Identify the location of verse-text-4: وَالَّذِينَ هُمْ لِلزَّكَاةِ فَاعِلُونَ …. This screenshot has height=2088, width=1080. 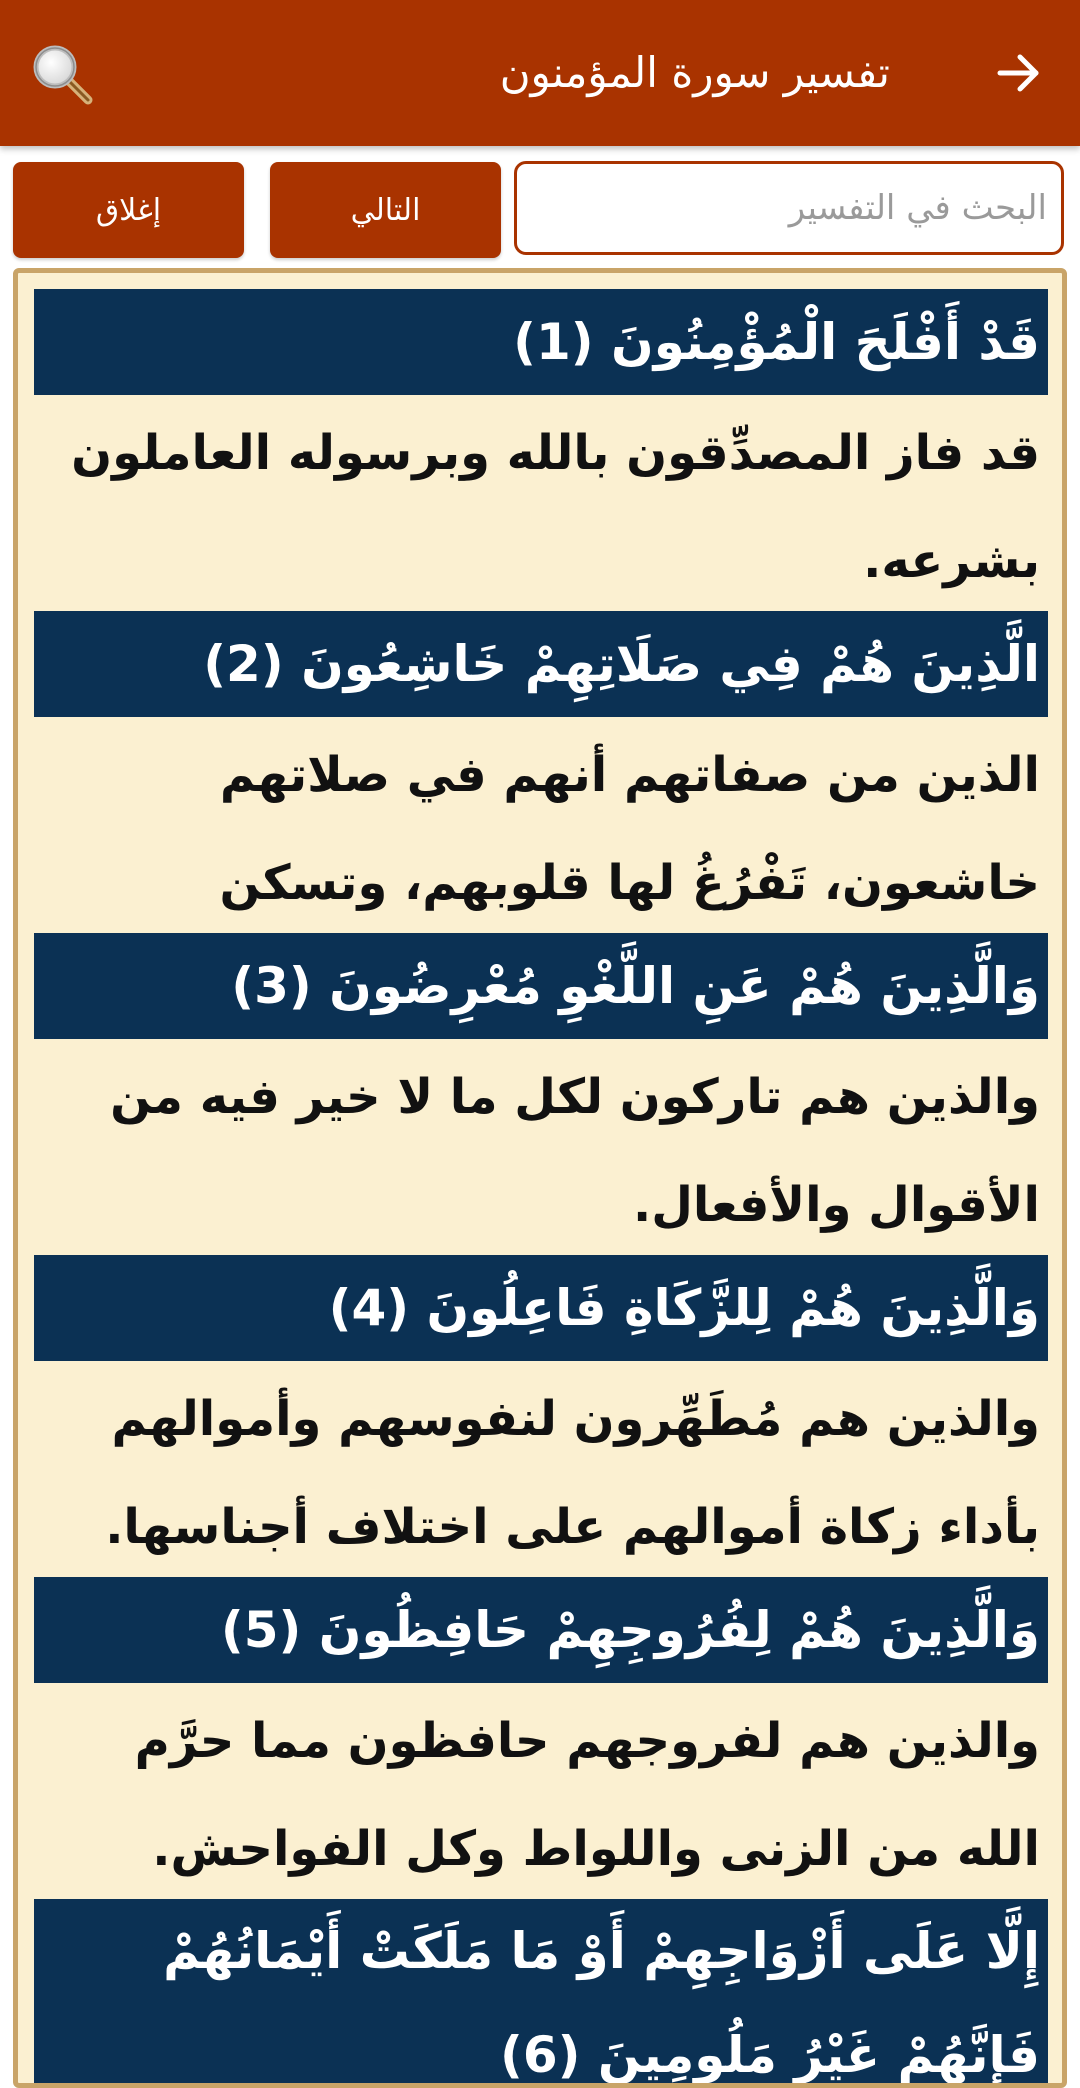
(541, 1308).